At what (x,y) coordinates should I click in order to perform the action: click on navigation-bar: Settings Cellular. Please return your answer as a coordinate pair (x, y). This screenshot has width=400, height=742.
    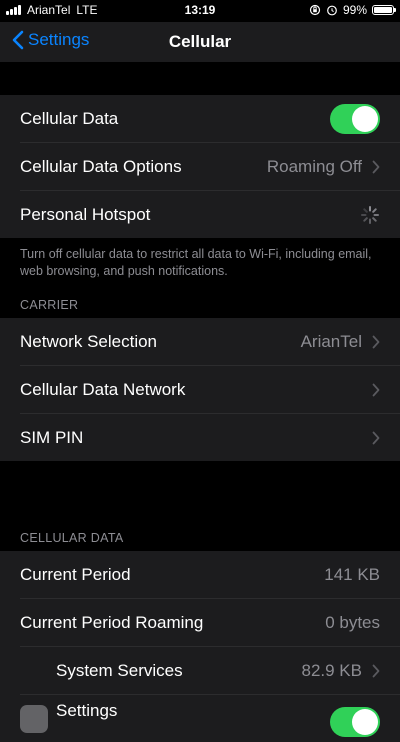
    Looking at the image, I should click on (200, 42).